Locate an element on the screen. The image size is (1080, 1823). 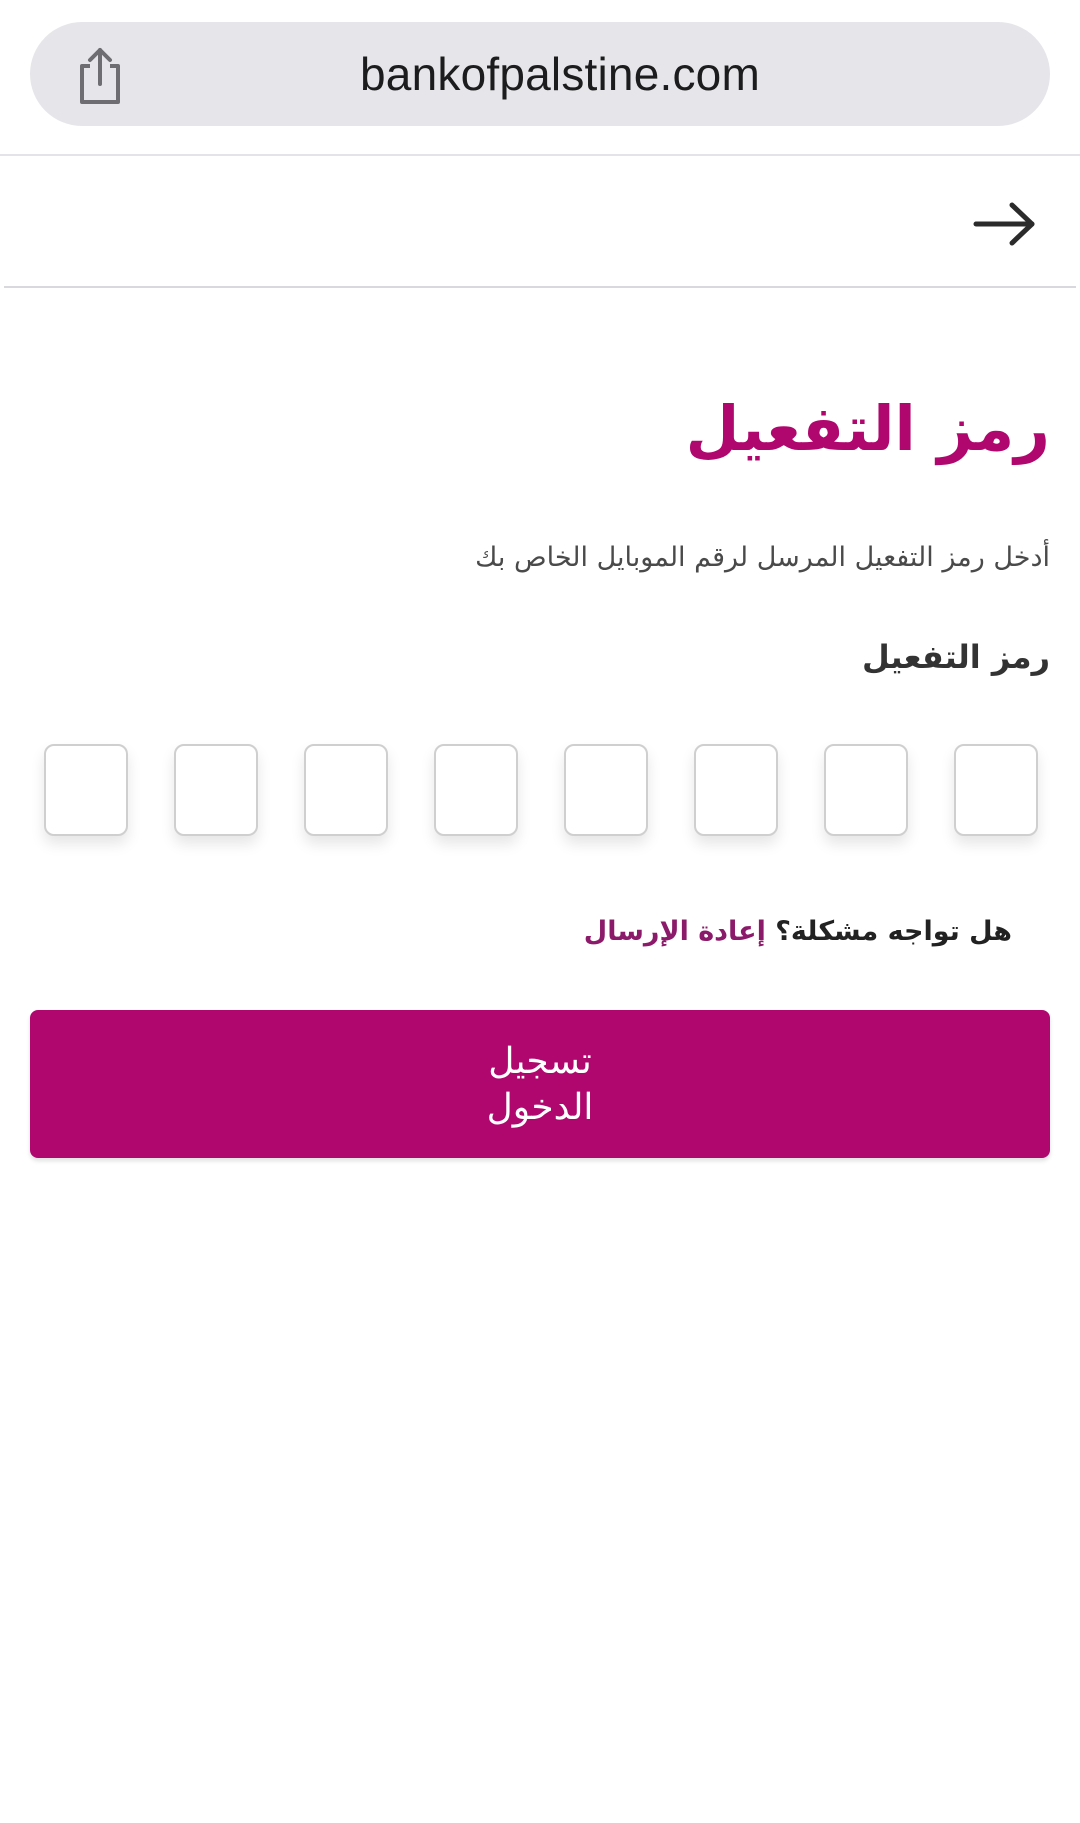
activation-code-label: رمز التفعيل is located at coordinates (955, 657).